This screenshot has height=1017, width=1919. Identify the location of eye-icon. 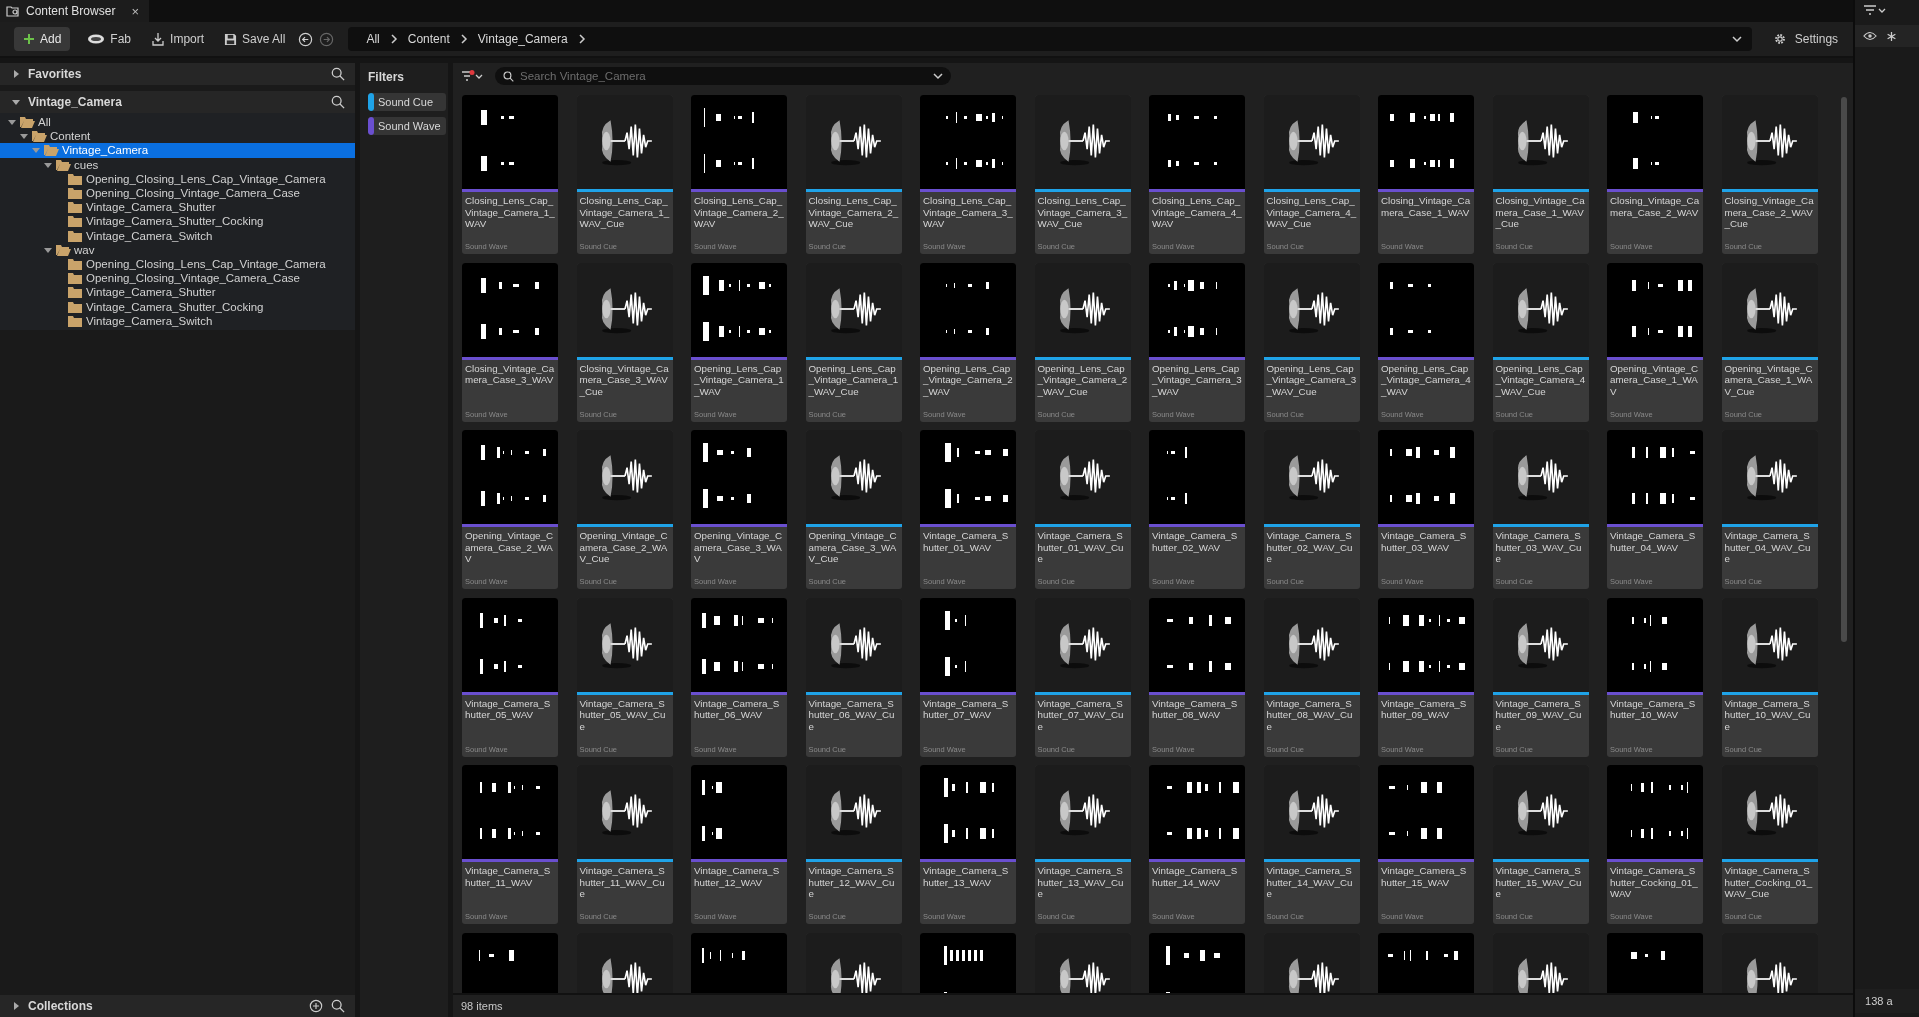
(1870, 36).